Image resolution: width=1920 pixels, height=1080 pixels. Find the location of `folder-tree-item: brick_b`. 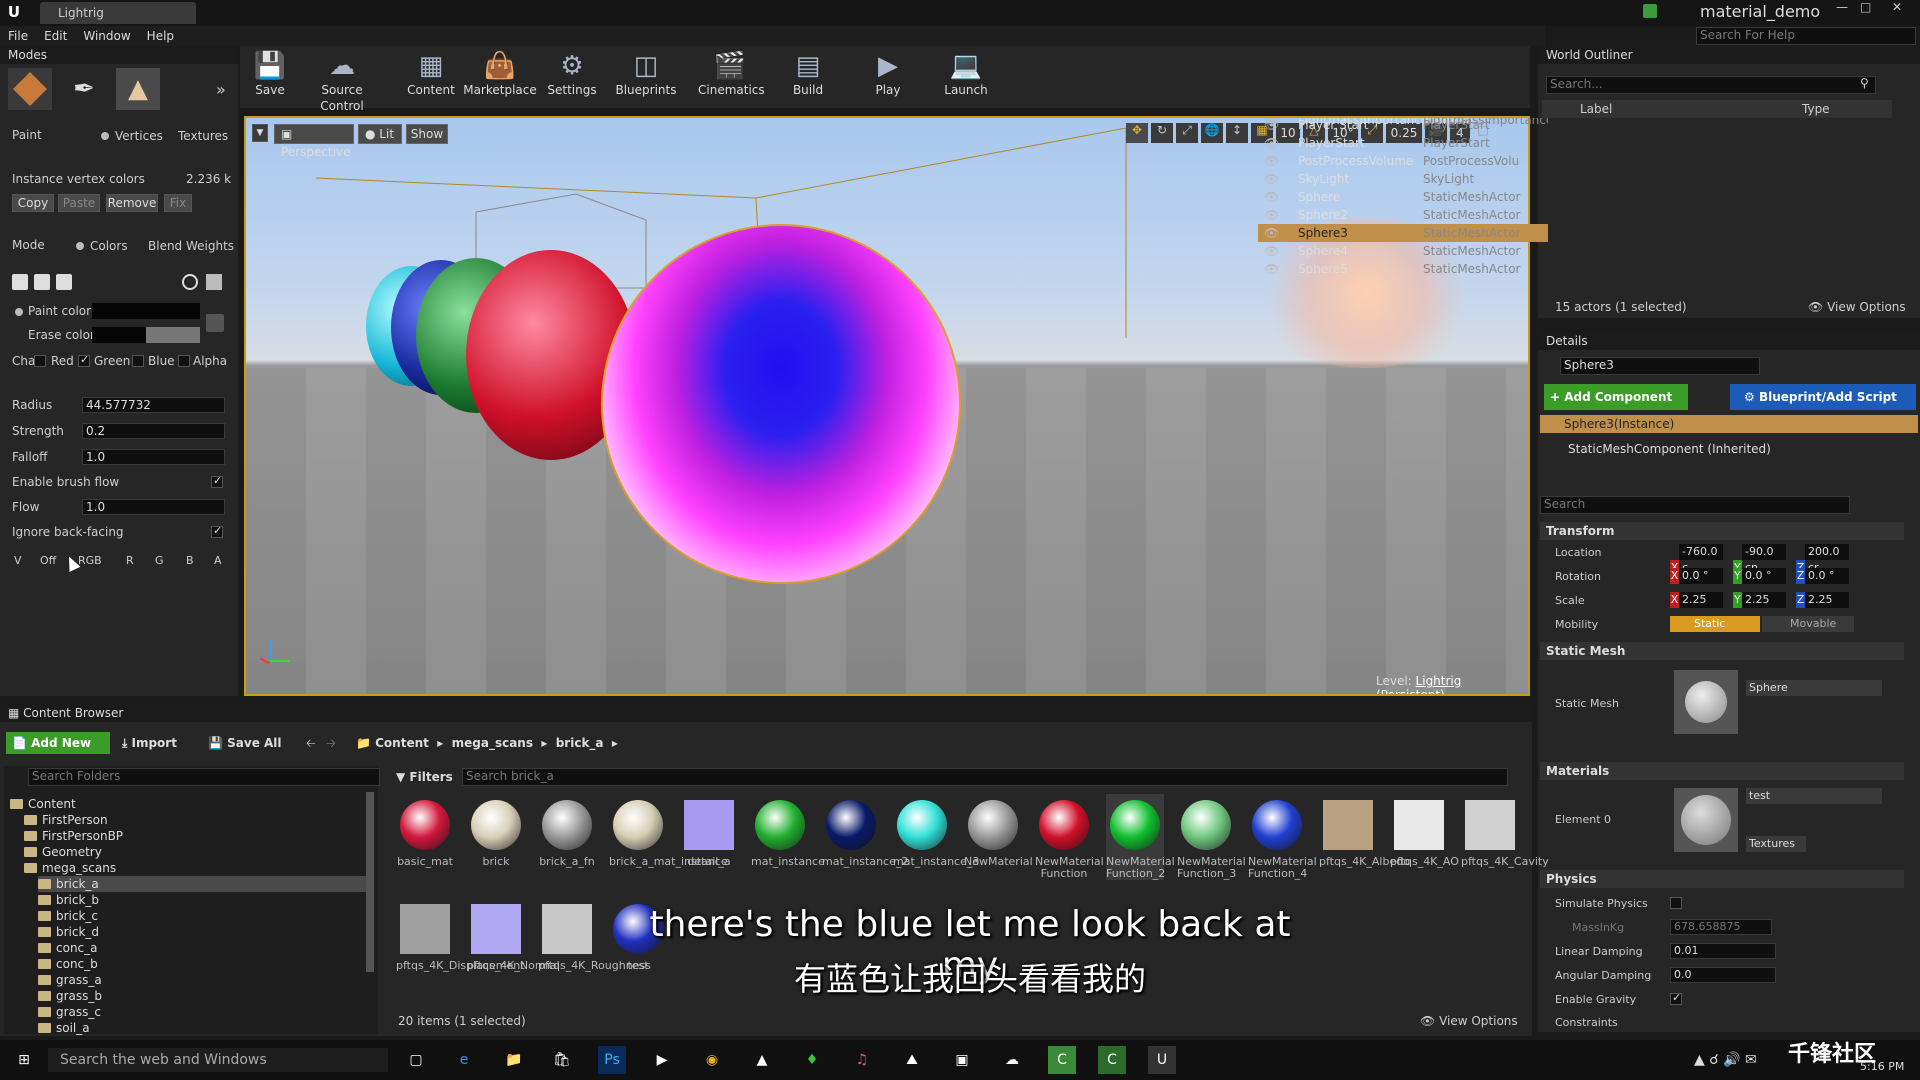

folder-tree-item: brick_b is located at coordinates (68, 900).